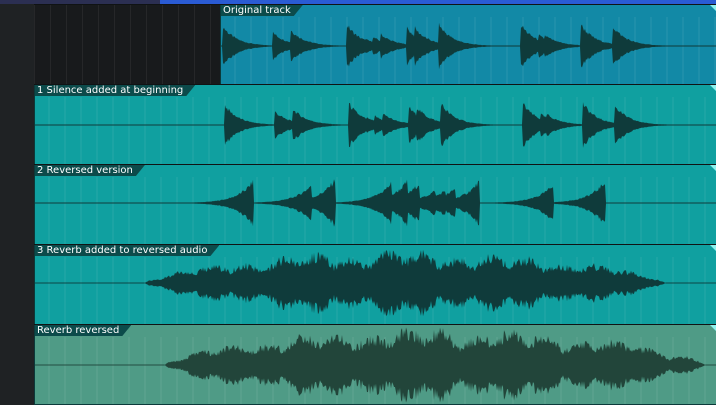 This screenshot has height=405, width=716. I want to click on track-header-strip, so click(17, 204).